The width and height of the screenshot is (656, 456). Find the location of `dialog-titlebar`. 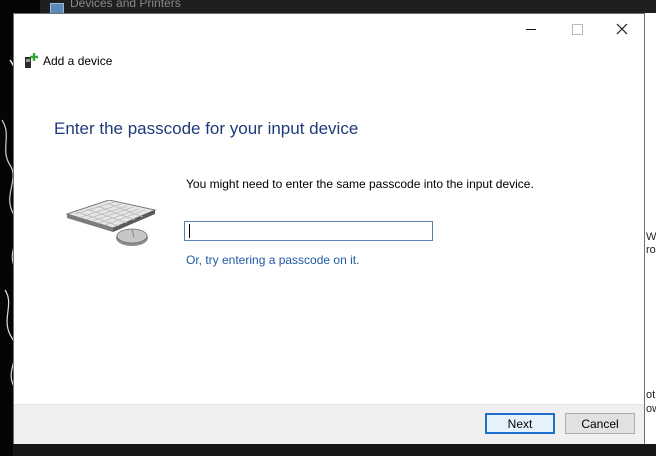

dialog-titlebar is located at coordinates (329, 29).